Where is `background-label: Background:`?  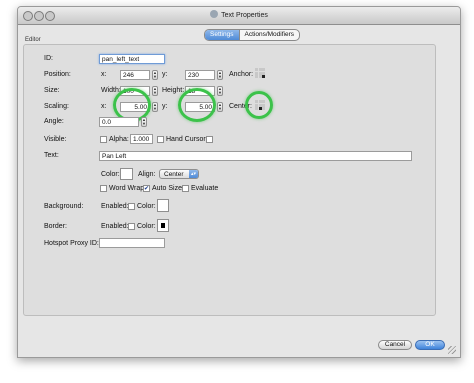
background-label: Background: is located at coordinates (64, 206).